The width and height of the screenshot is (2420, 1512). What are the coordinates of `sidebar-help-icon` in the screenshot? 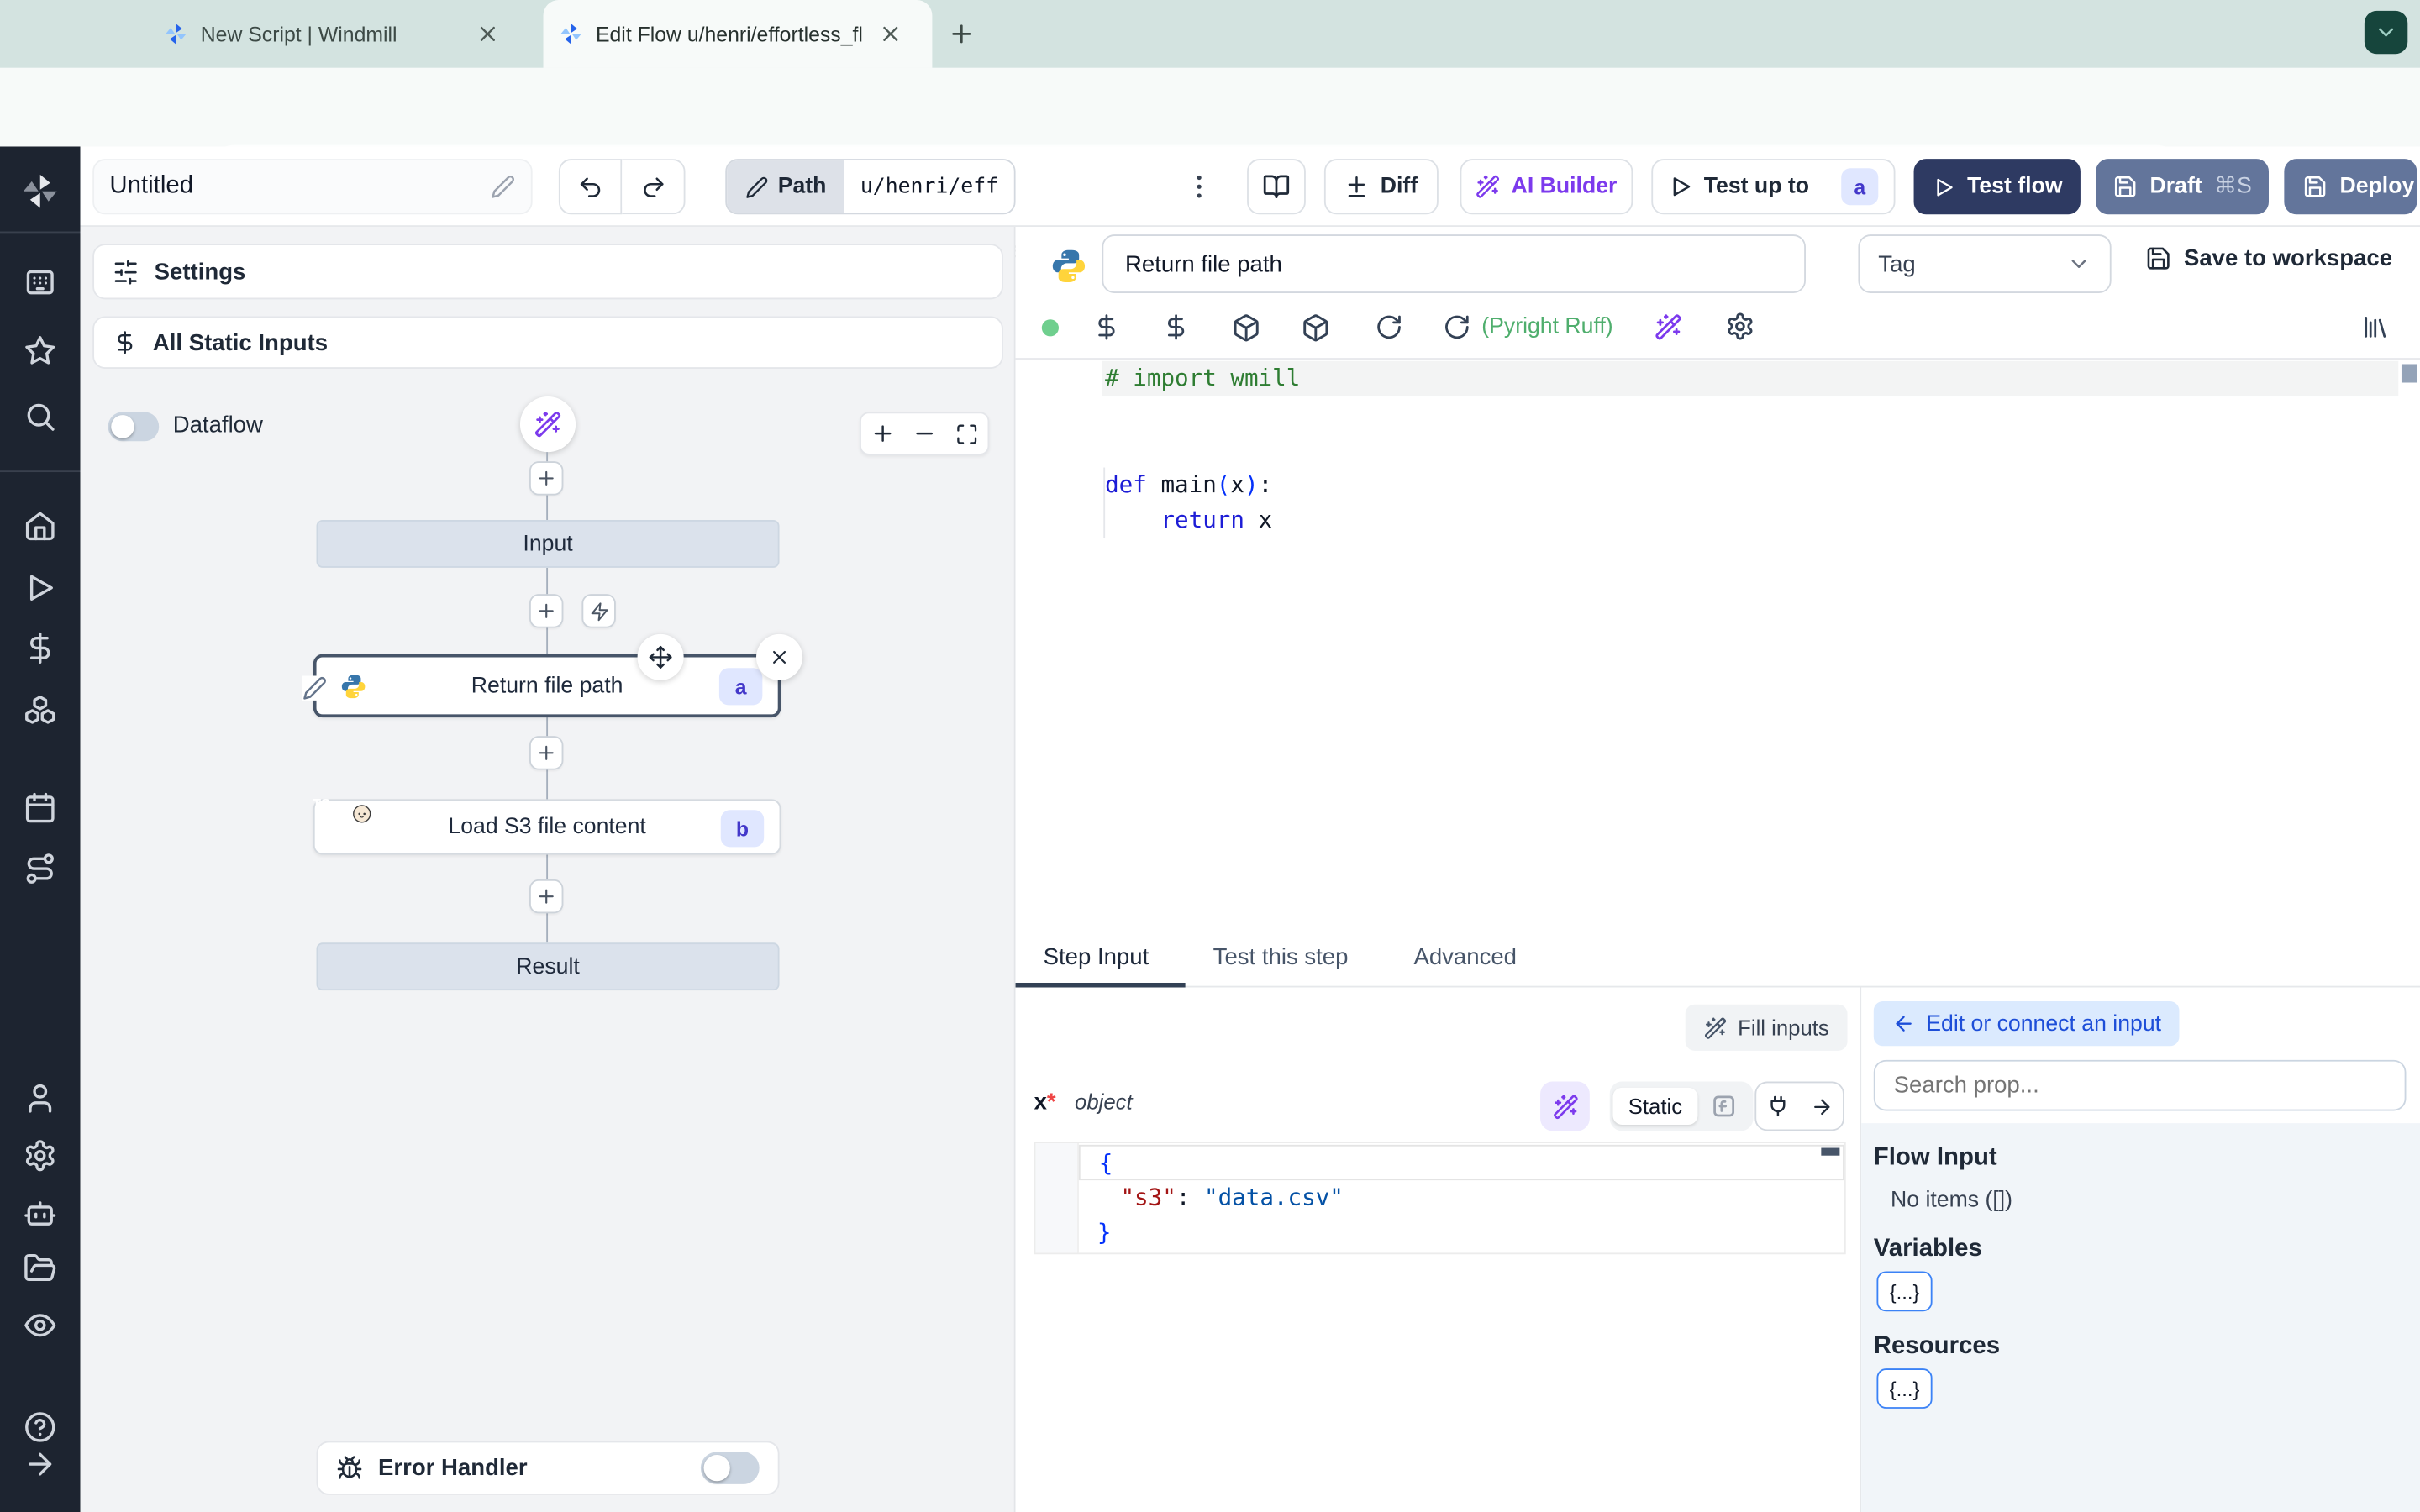 It's located at (40, 1427).